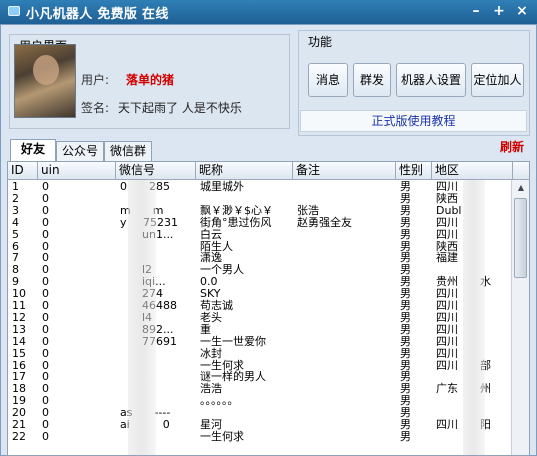 This screenshot has height=456, width=537. Describe the element at coordinates (14, 11) in the screenshot. I see `app-icon` at that location.